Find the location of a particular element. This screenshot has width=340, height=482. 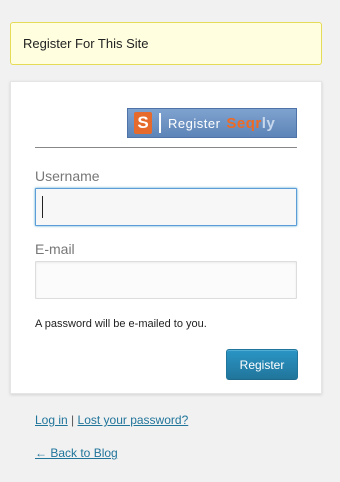

email-label: E-mail is located at coordinates (55, 249).